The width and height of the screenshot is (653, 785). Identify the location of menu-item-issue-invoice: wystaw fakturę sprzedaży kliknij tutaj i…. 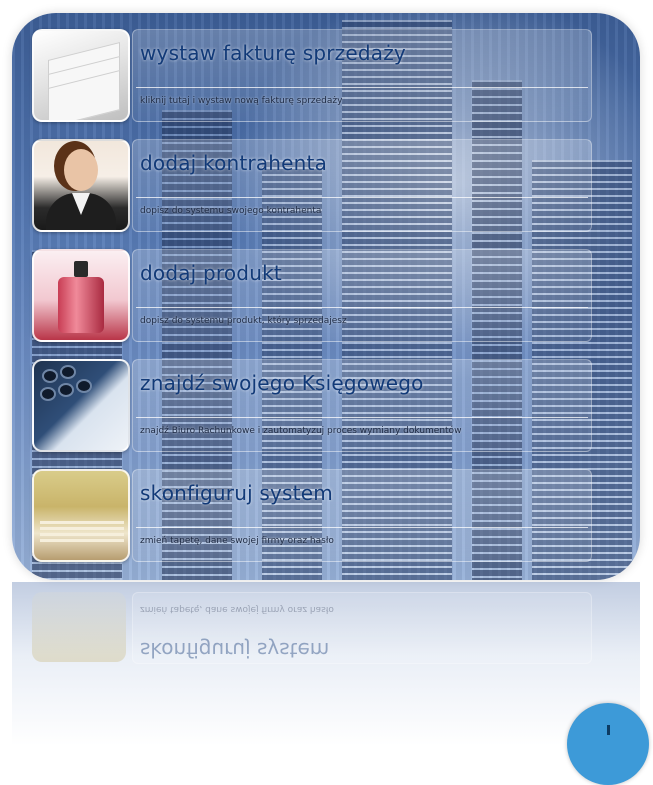
(312, 75).